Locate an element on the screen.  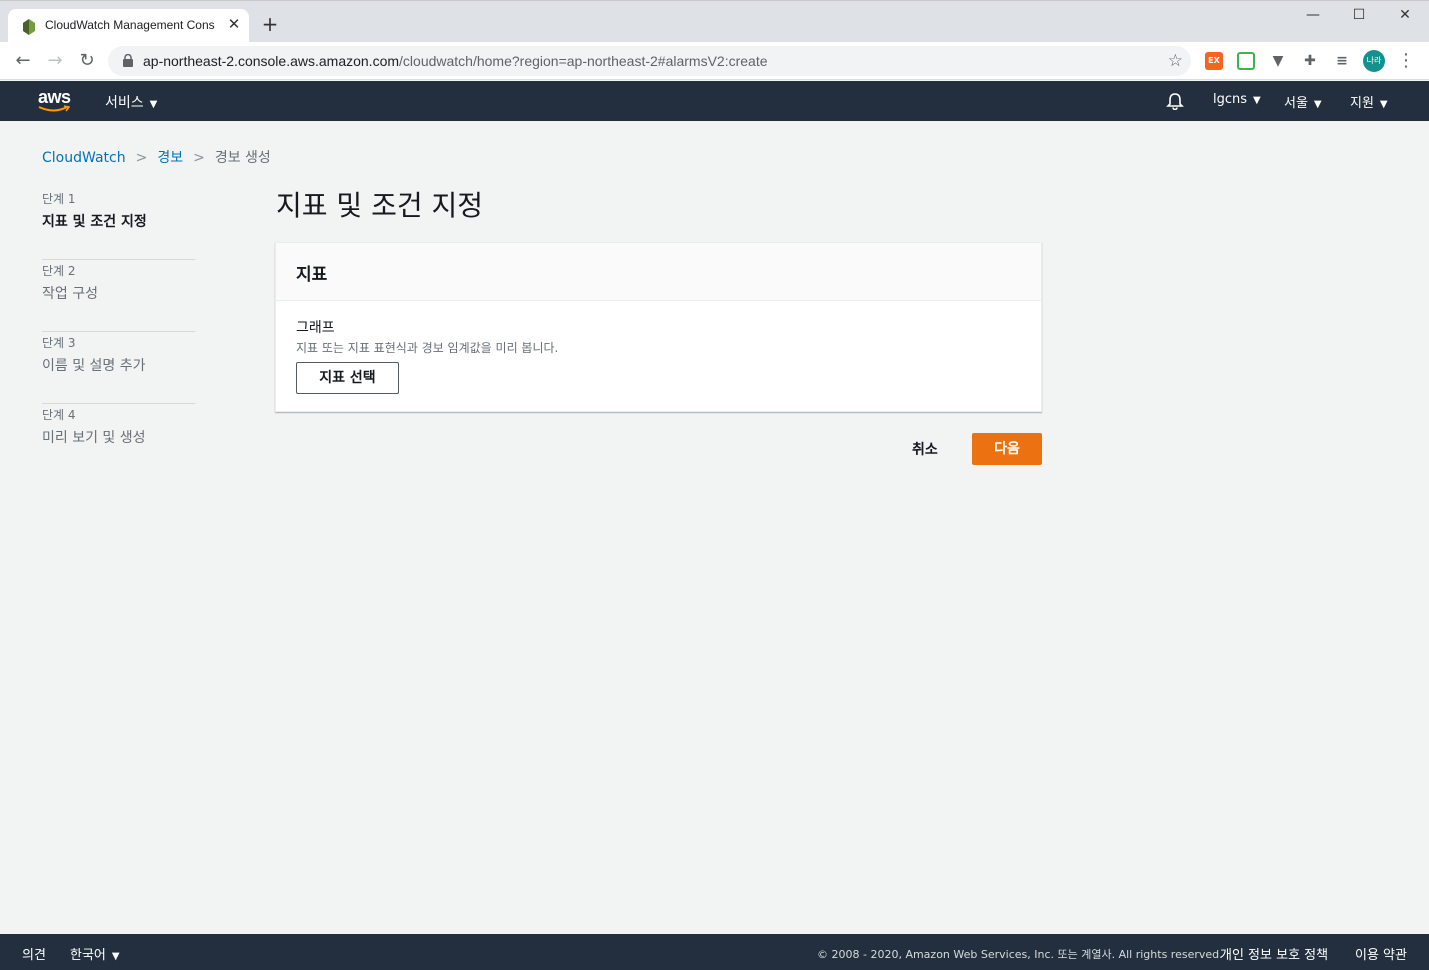
panel-title: 지표 is located at coordinates (658, 272).